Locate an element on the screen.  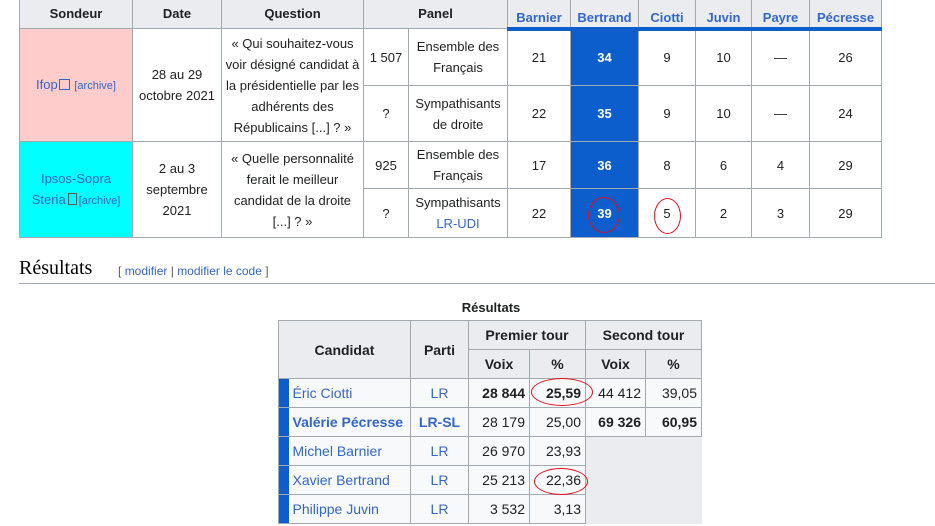
header-voix-1: Voix is located at coordinates (499, 364).